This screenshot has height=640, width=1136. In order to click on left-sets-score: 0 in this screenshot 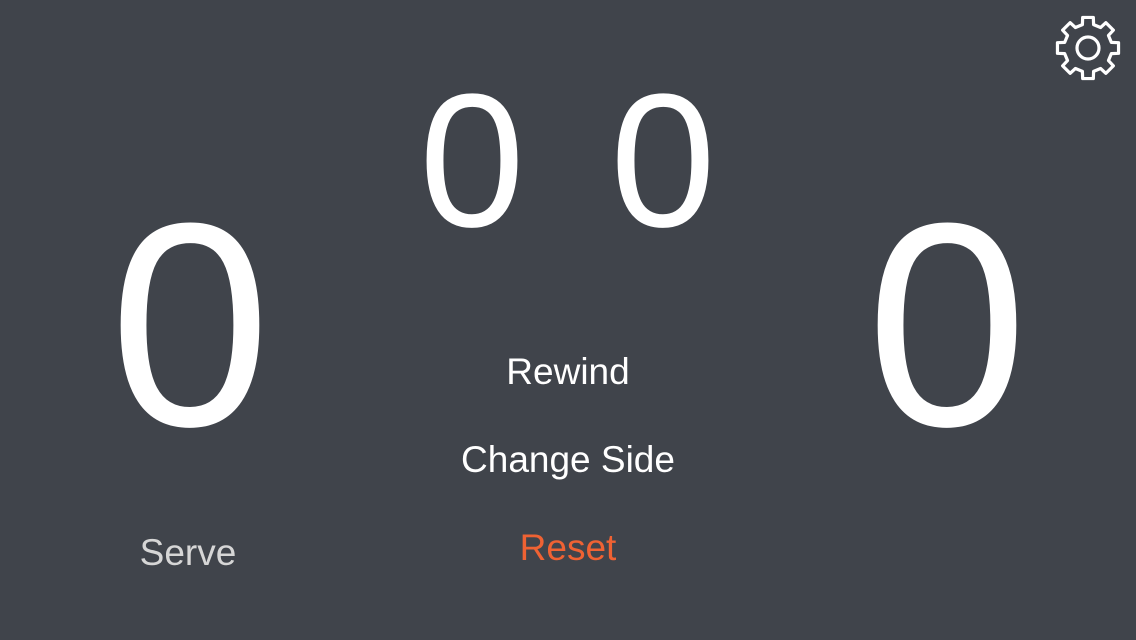, I will do `click(472, 161)`.